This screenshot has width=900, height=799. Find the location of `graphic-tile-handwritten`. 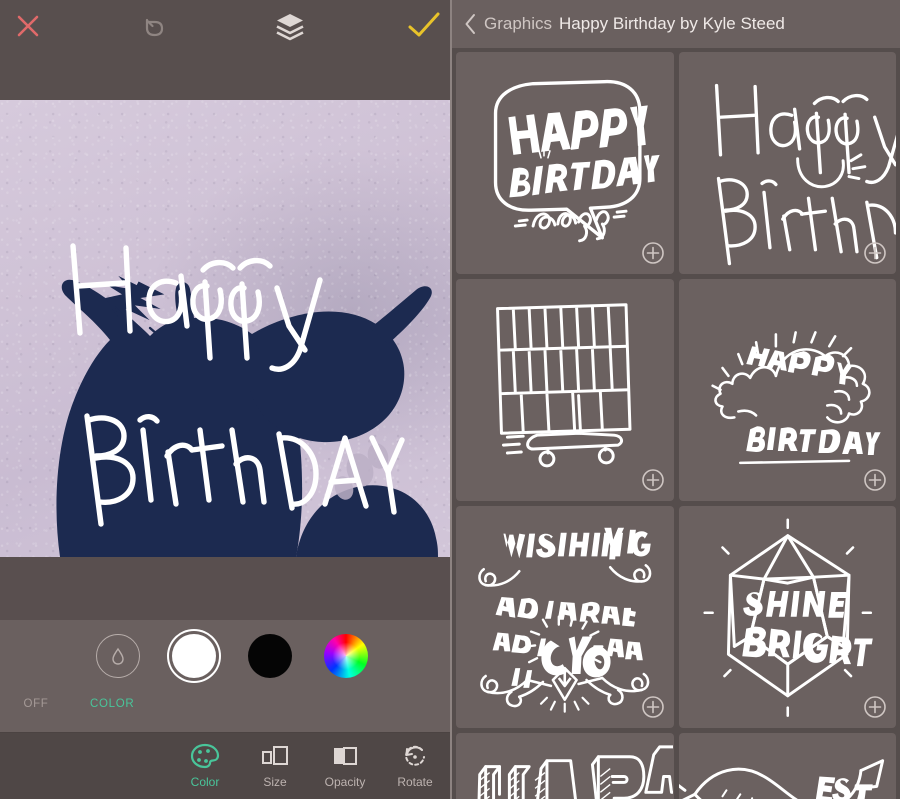

graphic-tile-handwritten is located at coordinates (787, 163).